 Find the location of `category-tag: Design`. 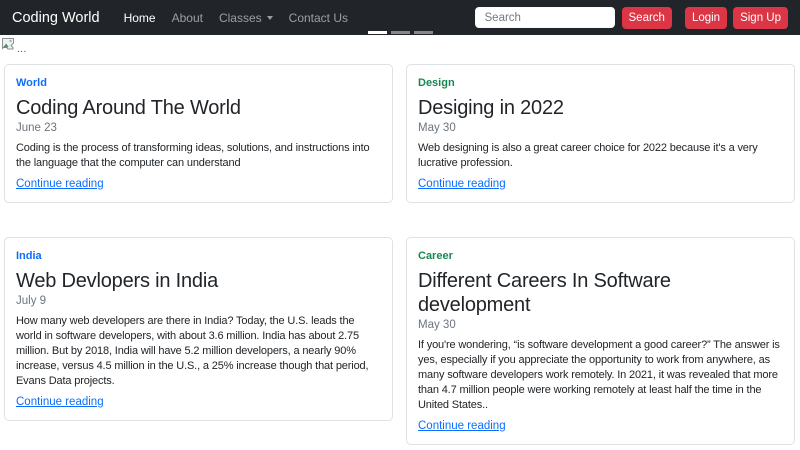

category-tag: Design is located at coordinates (600, 83).